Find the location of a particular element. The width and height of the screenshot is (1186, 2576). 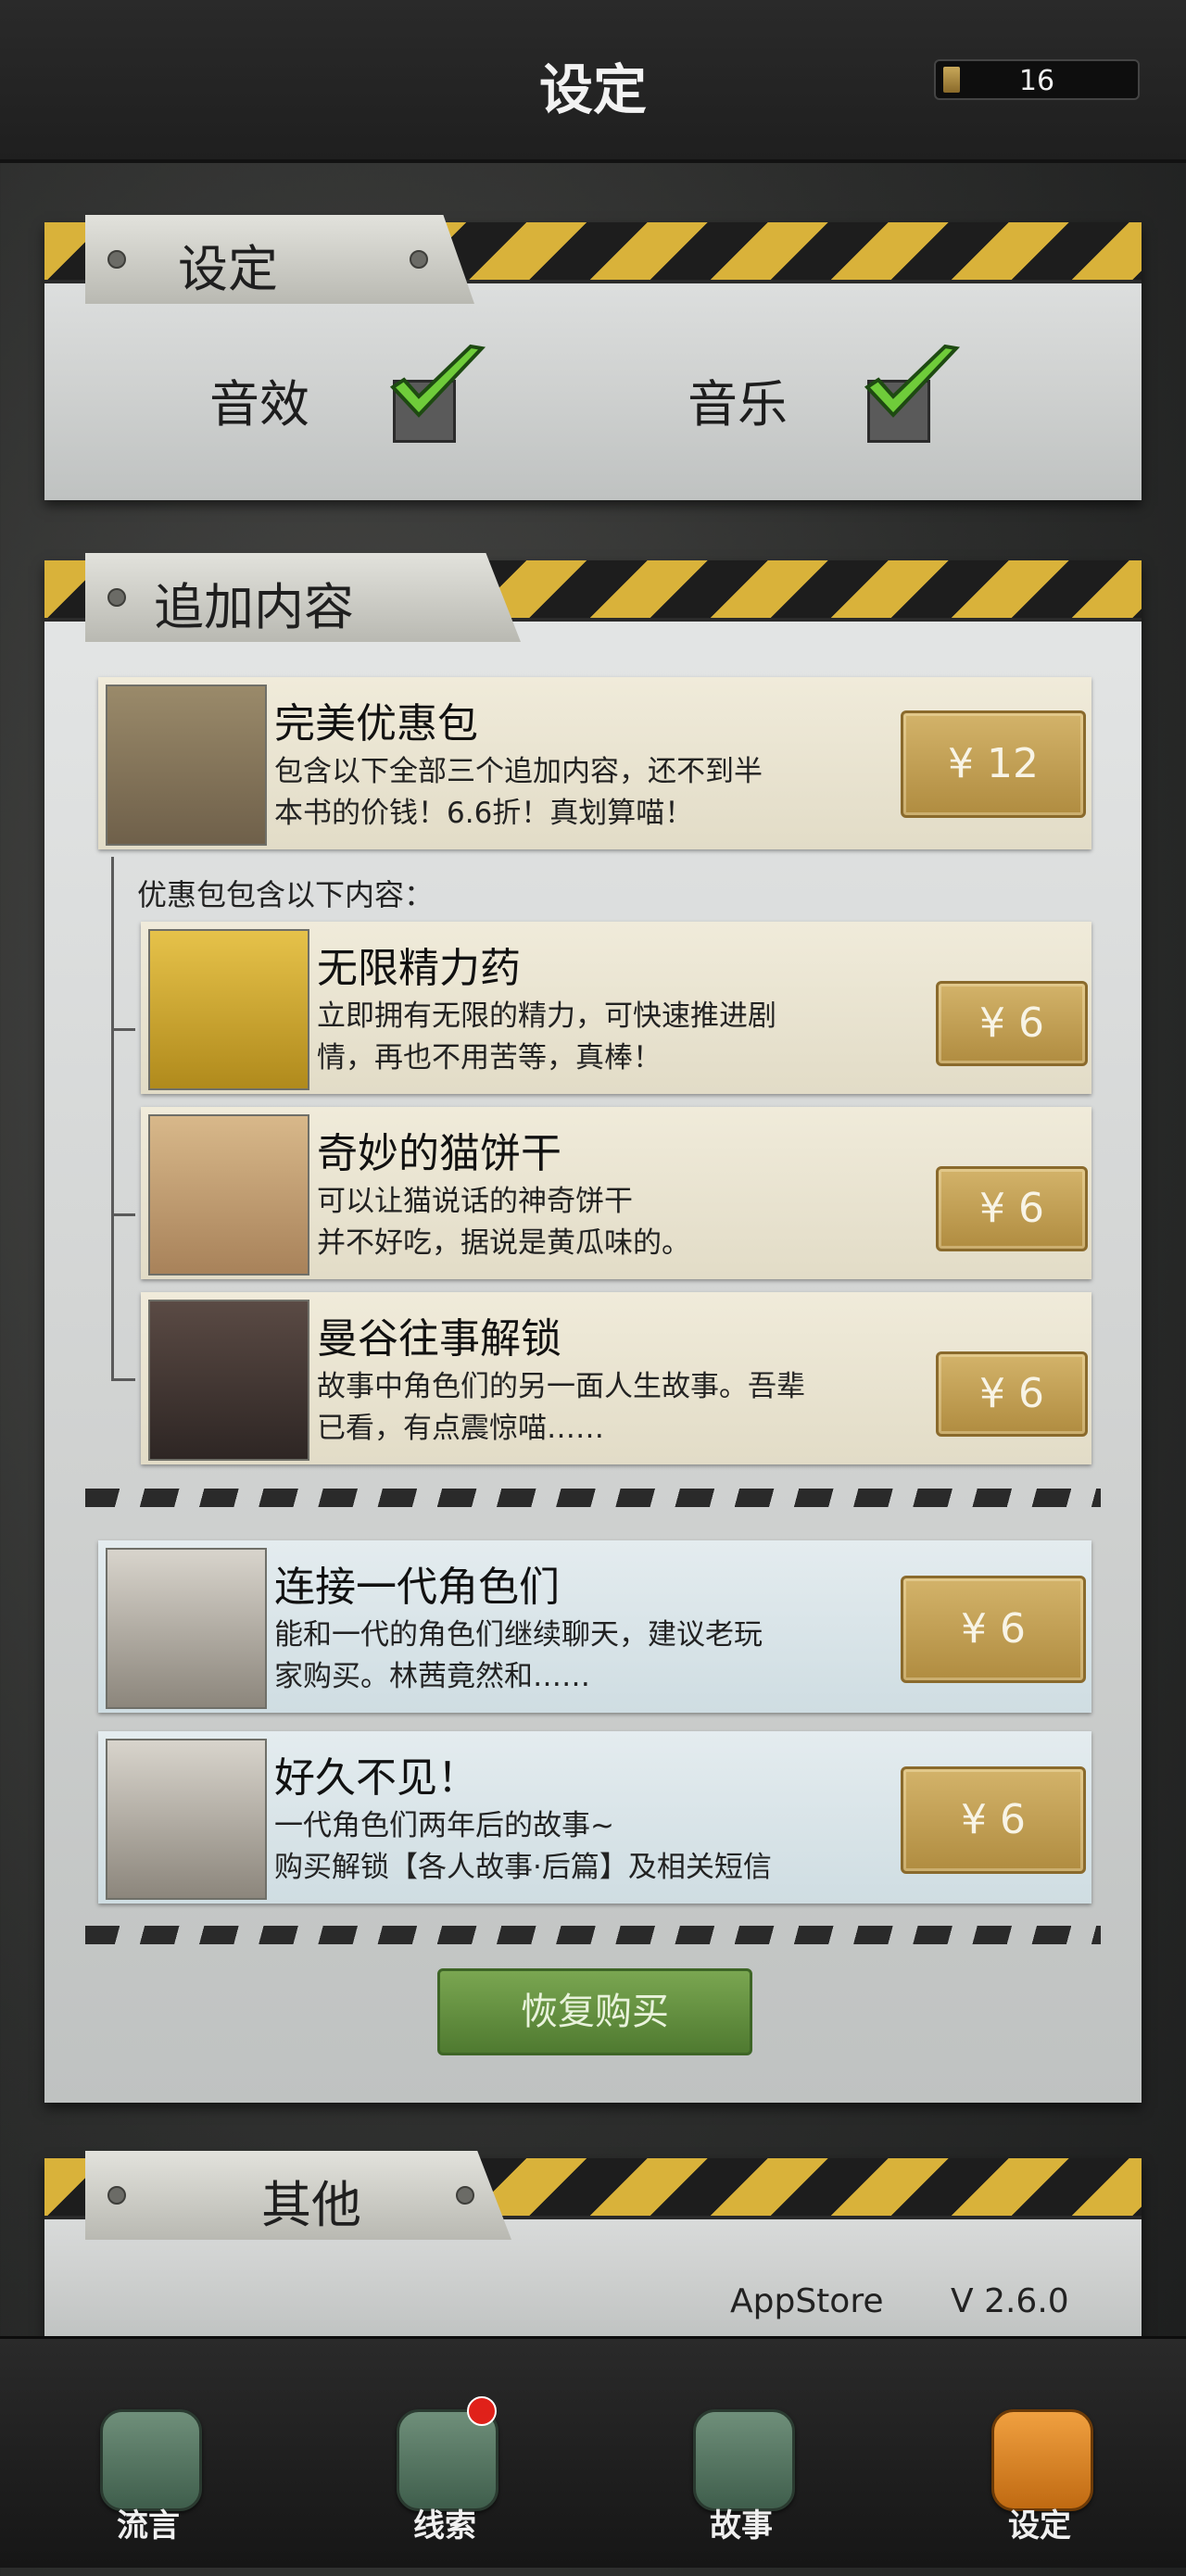

item-name: 无限精力药 is located at coordinates (419, 968).